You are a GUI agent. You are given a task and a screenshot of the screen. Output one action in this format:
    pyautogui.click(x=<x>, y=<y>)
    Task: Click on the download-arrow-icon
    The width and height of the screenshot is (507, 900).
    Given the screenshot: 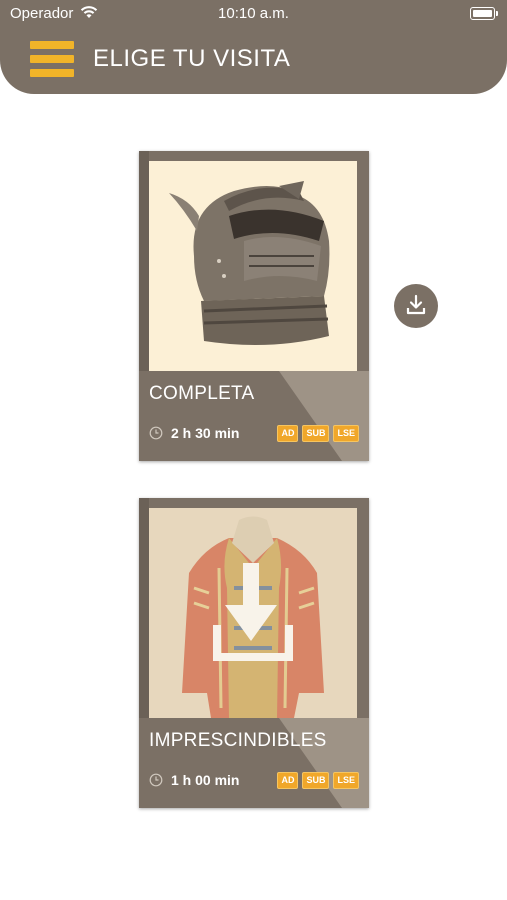 What is the action you would take?
    pyautogui.click(x=253, y=612)
    